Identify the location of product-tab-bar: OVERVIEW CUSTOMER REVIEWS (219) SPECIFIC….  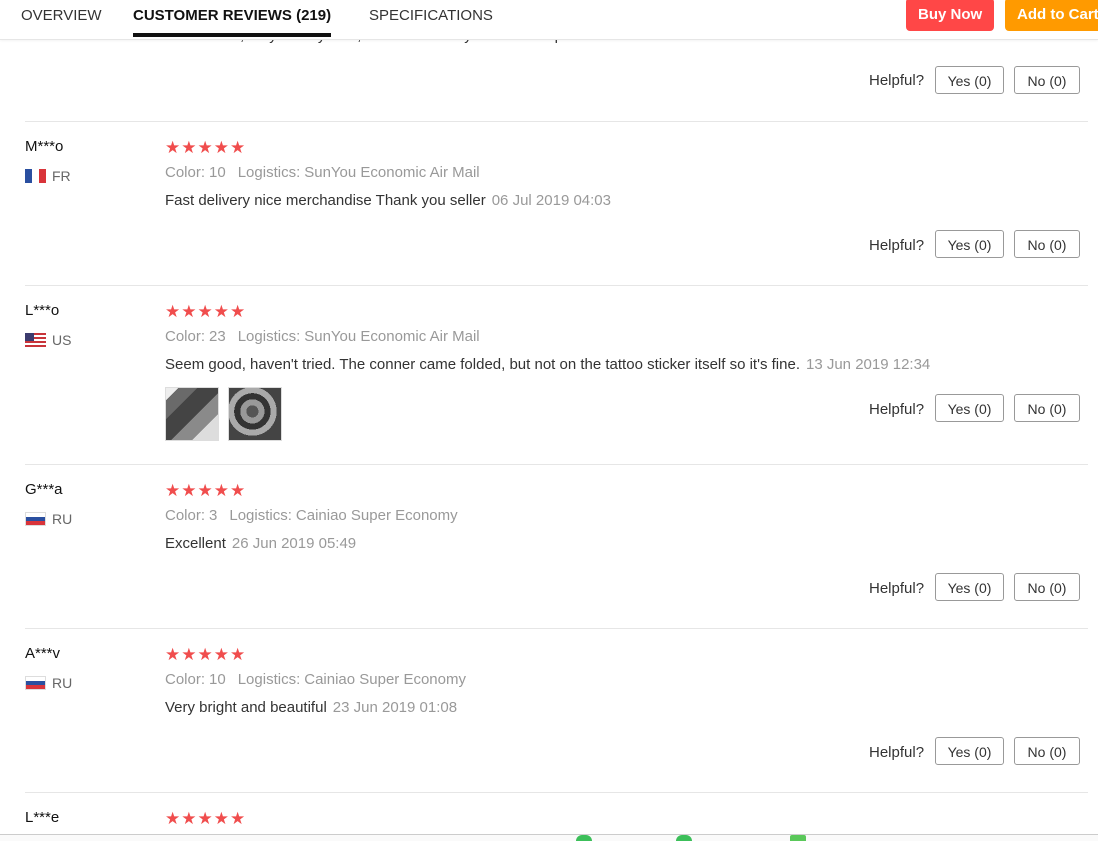
(549, 20).